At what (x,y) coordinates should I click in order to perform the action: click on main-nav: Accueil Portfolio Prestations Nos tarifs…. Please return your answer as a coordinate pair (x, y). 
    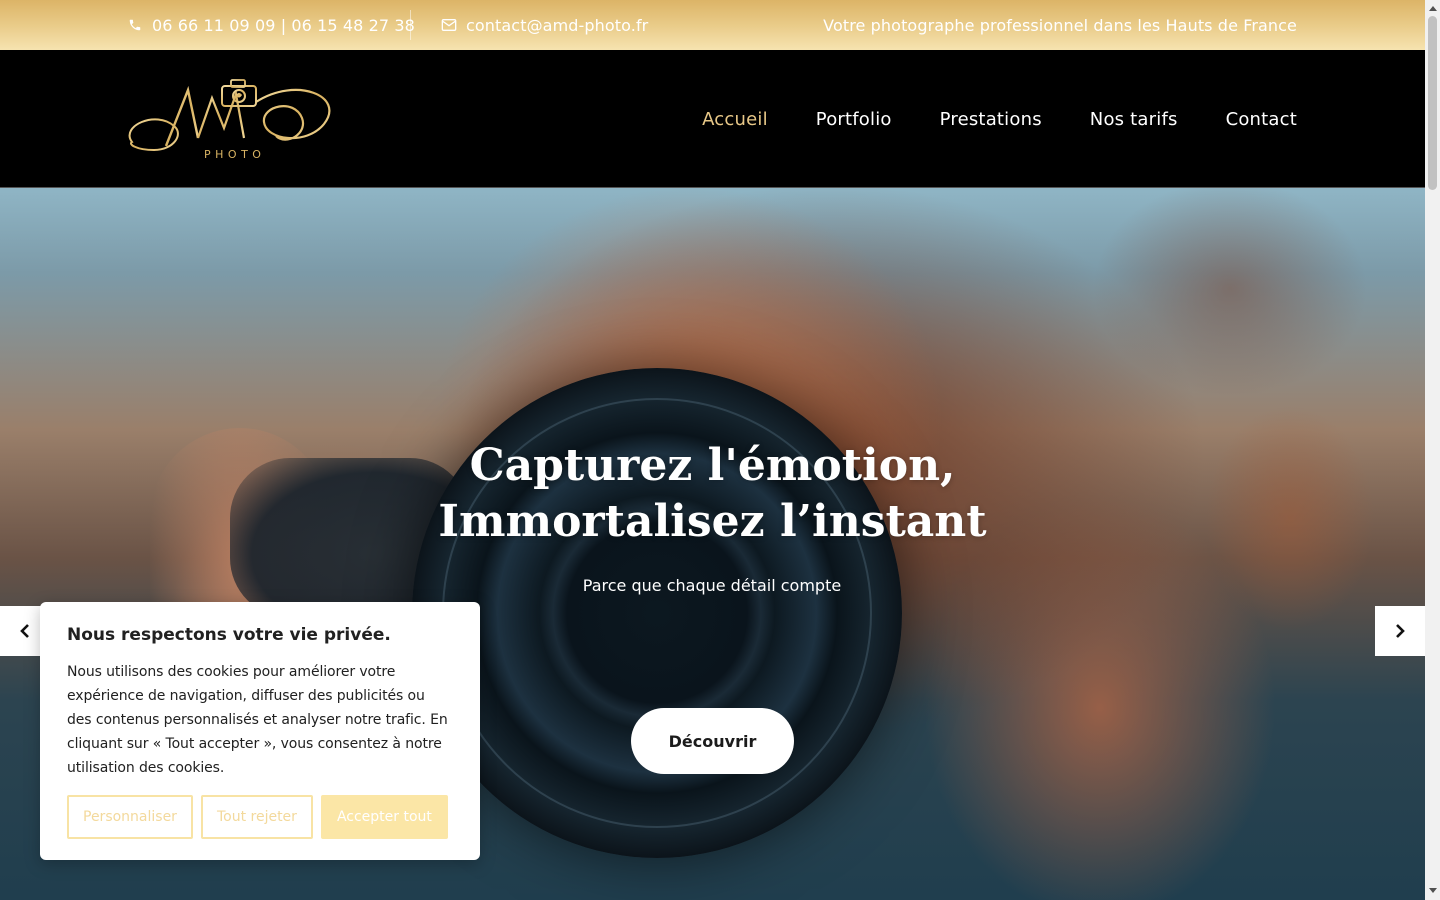
    Looking at the image, I should click on (975, 119).